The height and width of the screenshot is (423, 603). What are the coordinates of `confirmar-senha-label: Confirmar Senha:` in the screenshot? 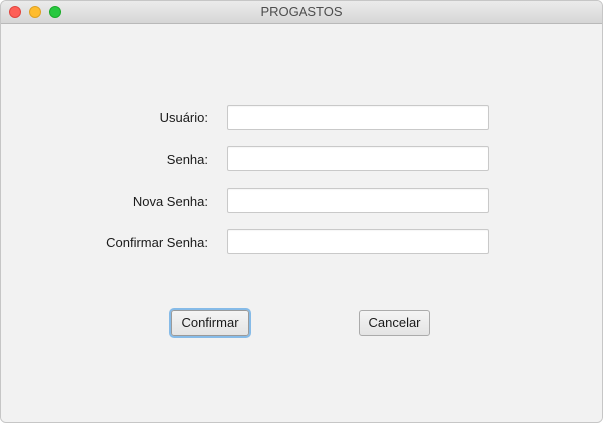 It's located at (157, 242).